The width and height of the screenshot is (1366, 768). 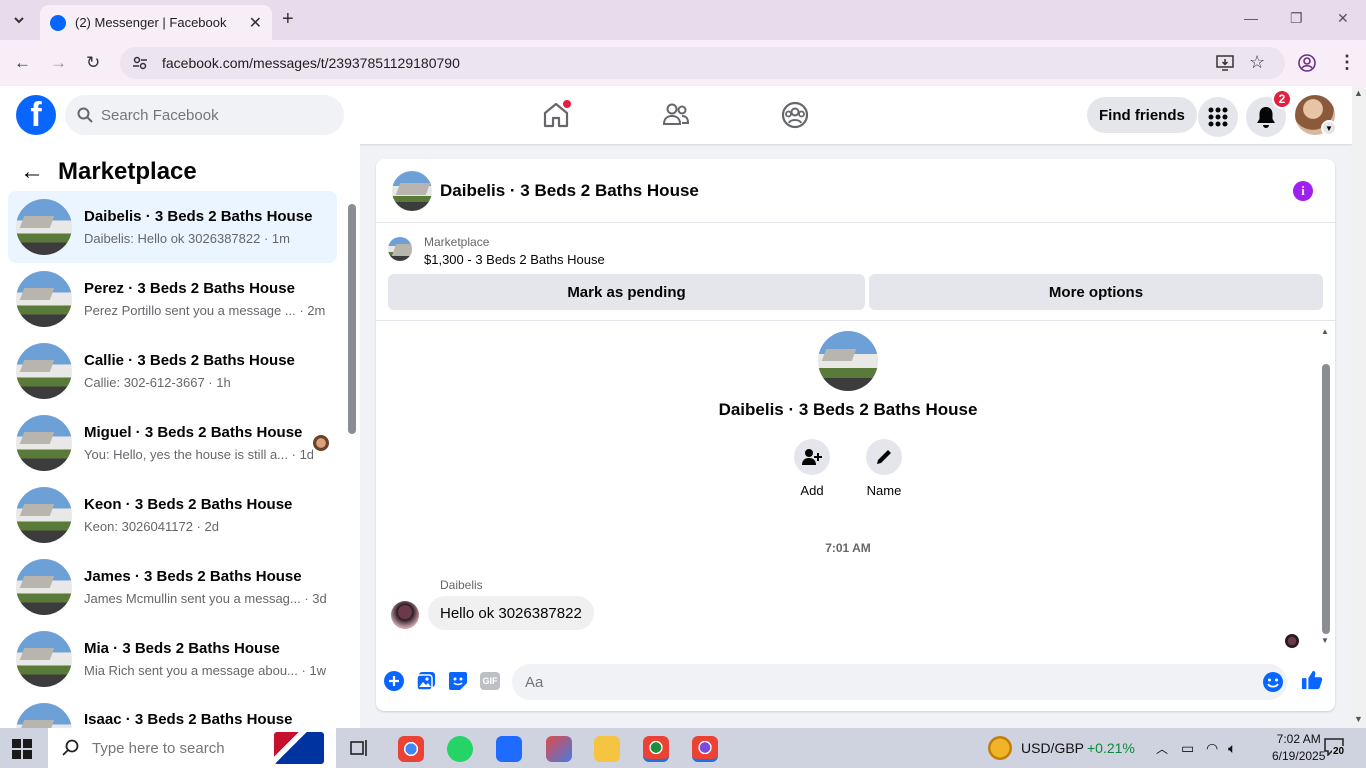 I want to click on listing-small-thumbnail, so click(x=400, y=249).